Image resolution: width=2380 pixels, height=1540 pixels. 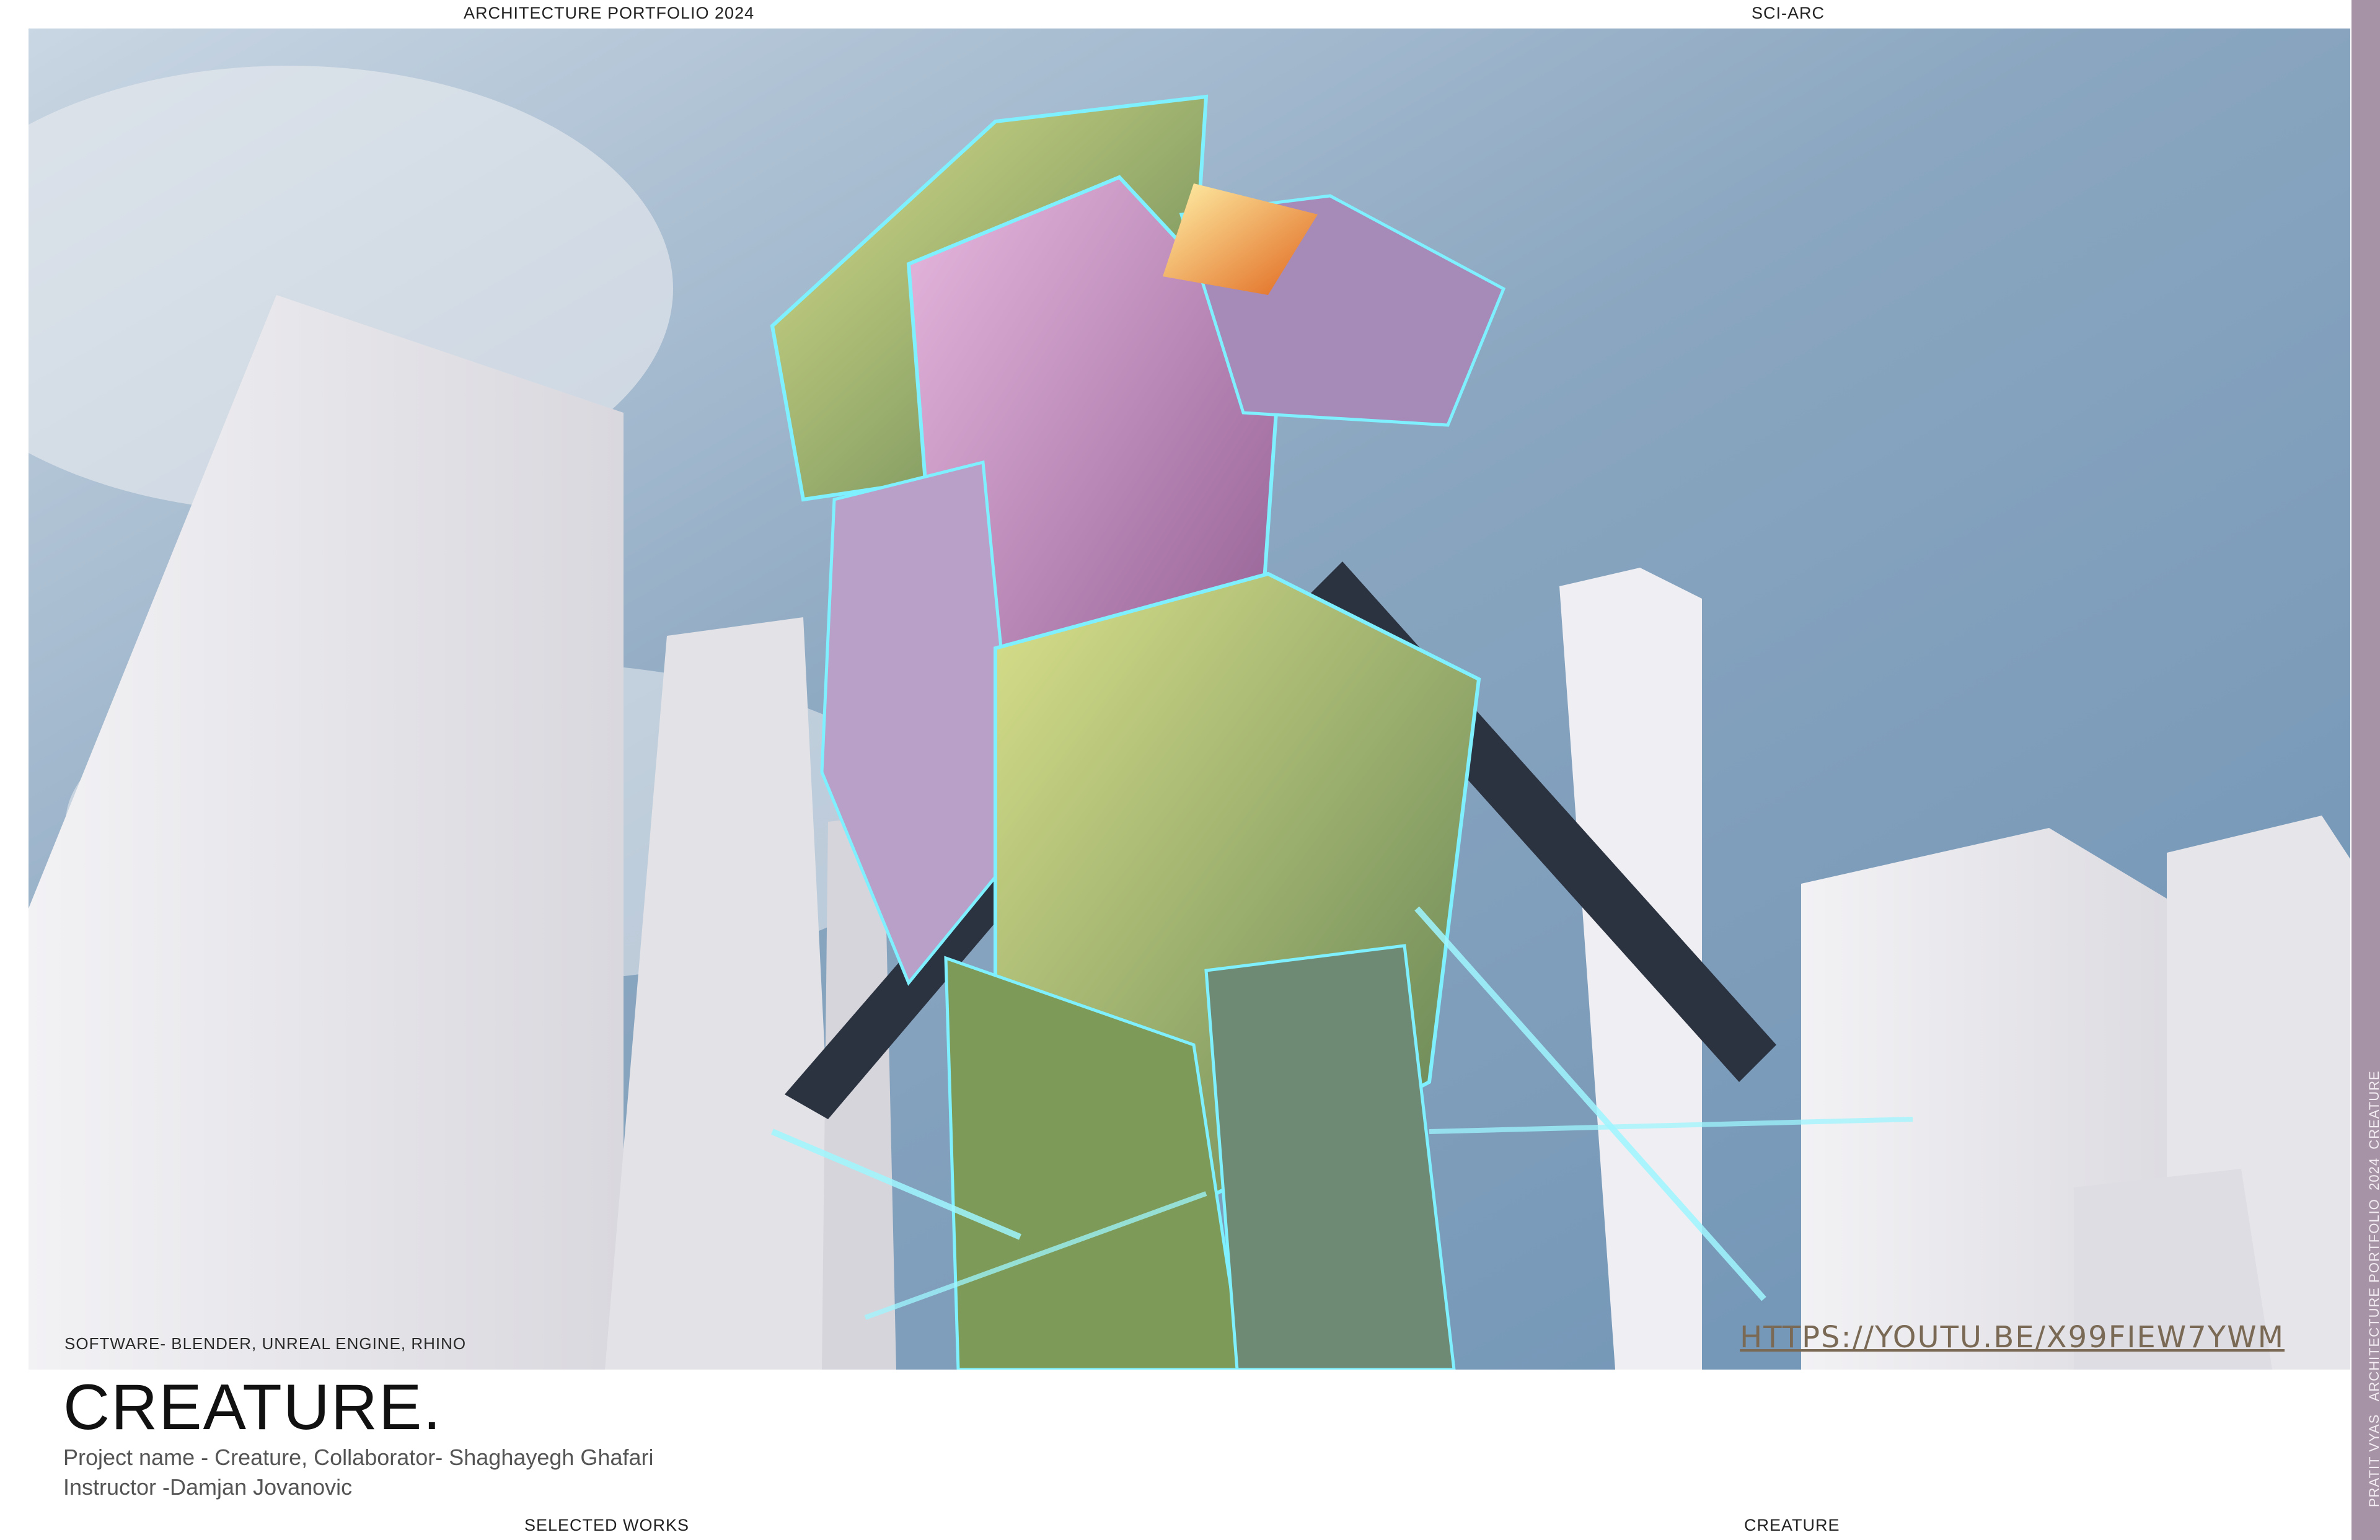 What do you see at coordinates (607, 1525) in the screenshot?
I see `footer-section: SELECTED WORKS` at bounding box center [607, 1525].